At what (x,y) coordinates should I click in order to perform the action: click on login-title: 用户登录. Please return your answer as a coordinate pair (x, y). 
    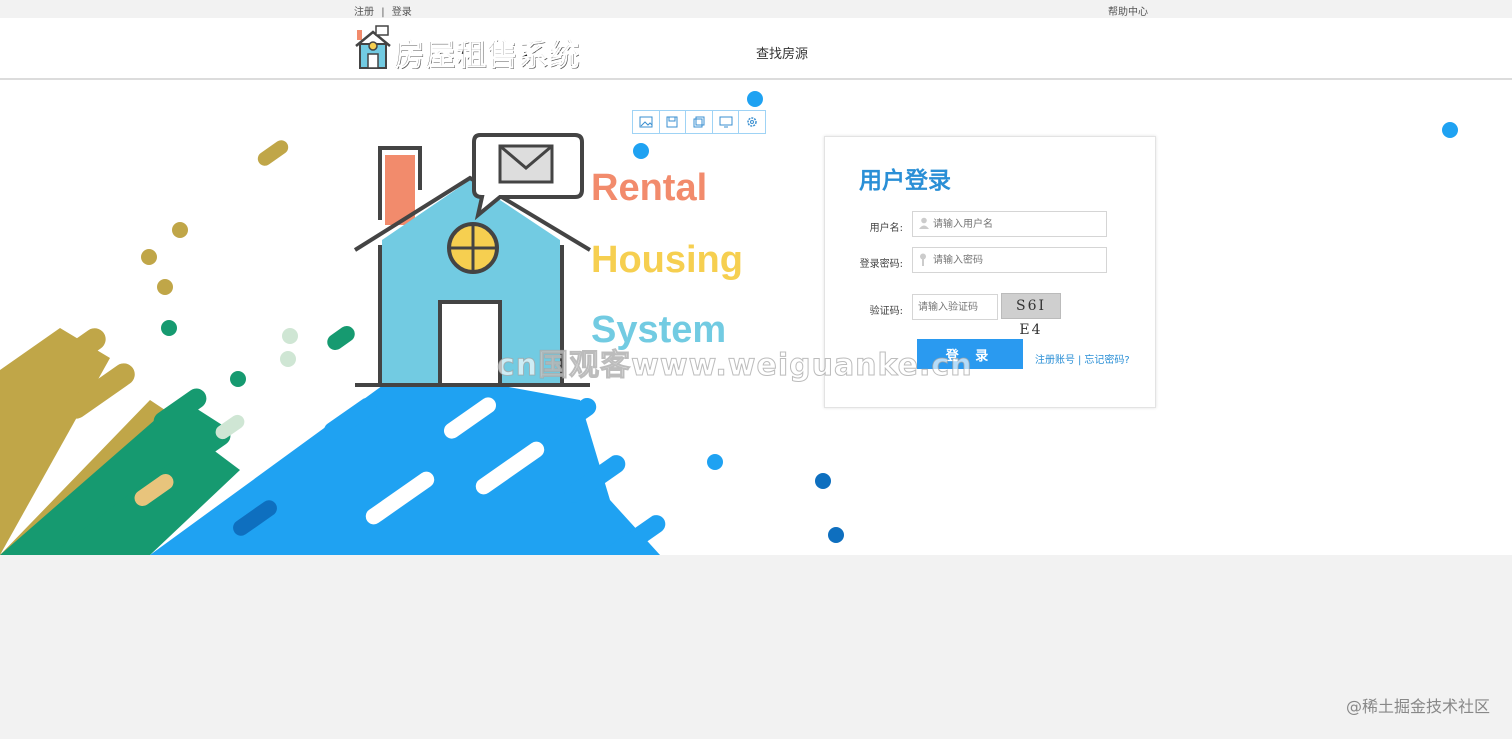
    Looking at the image, I should click on (905, 181).